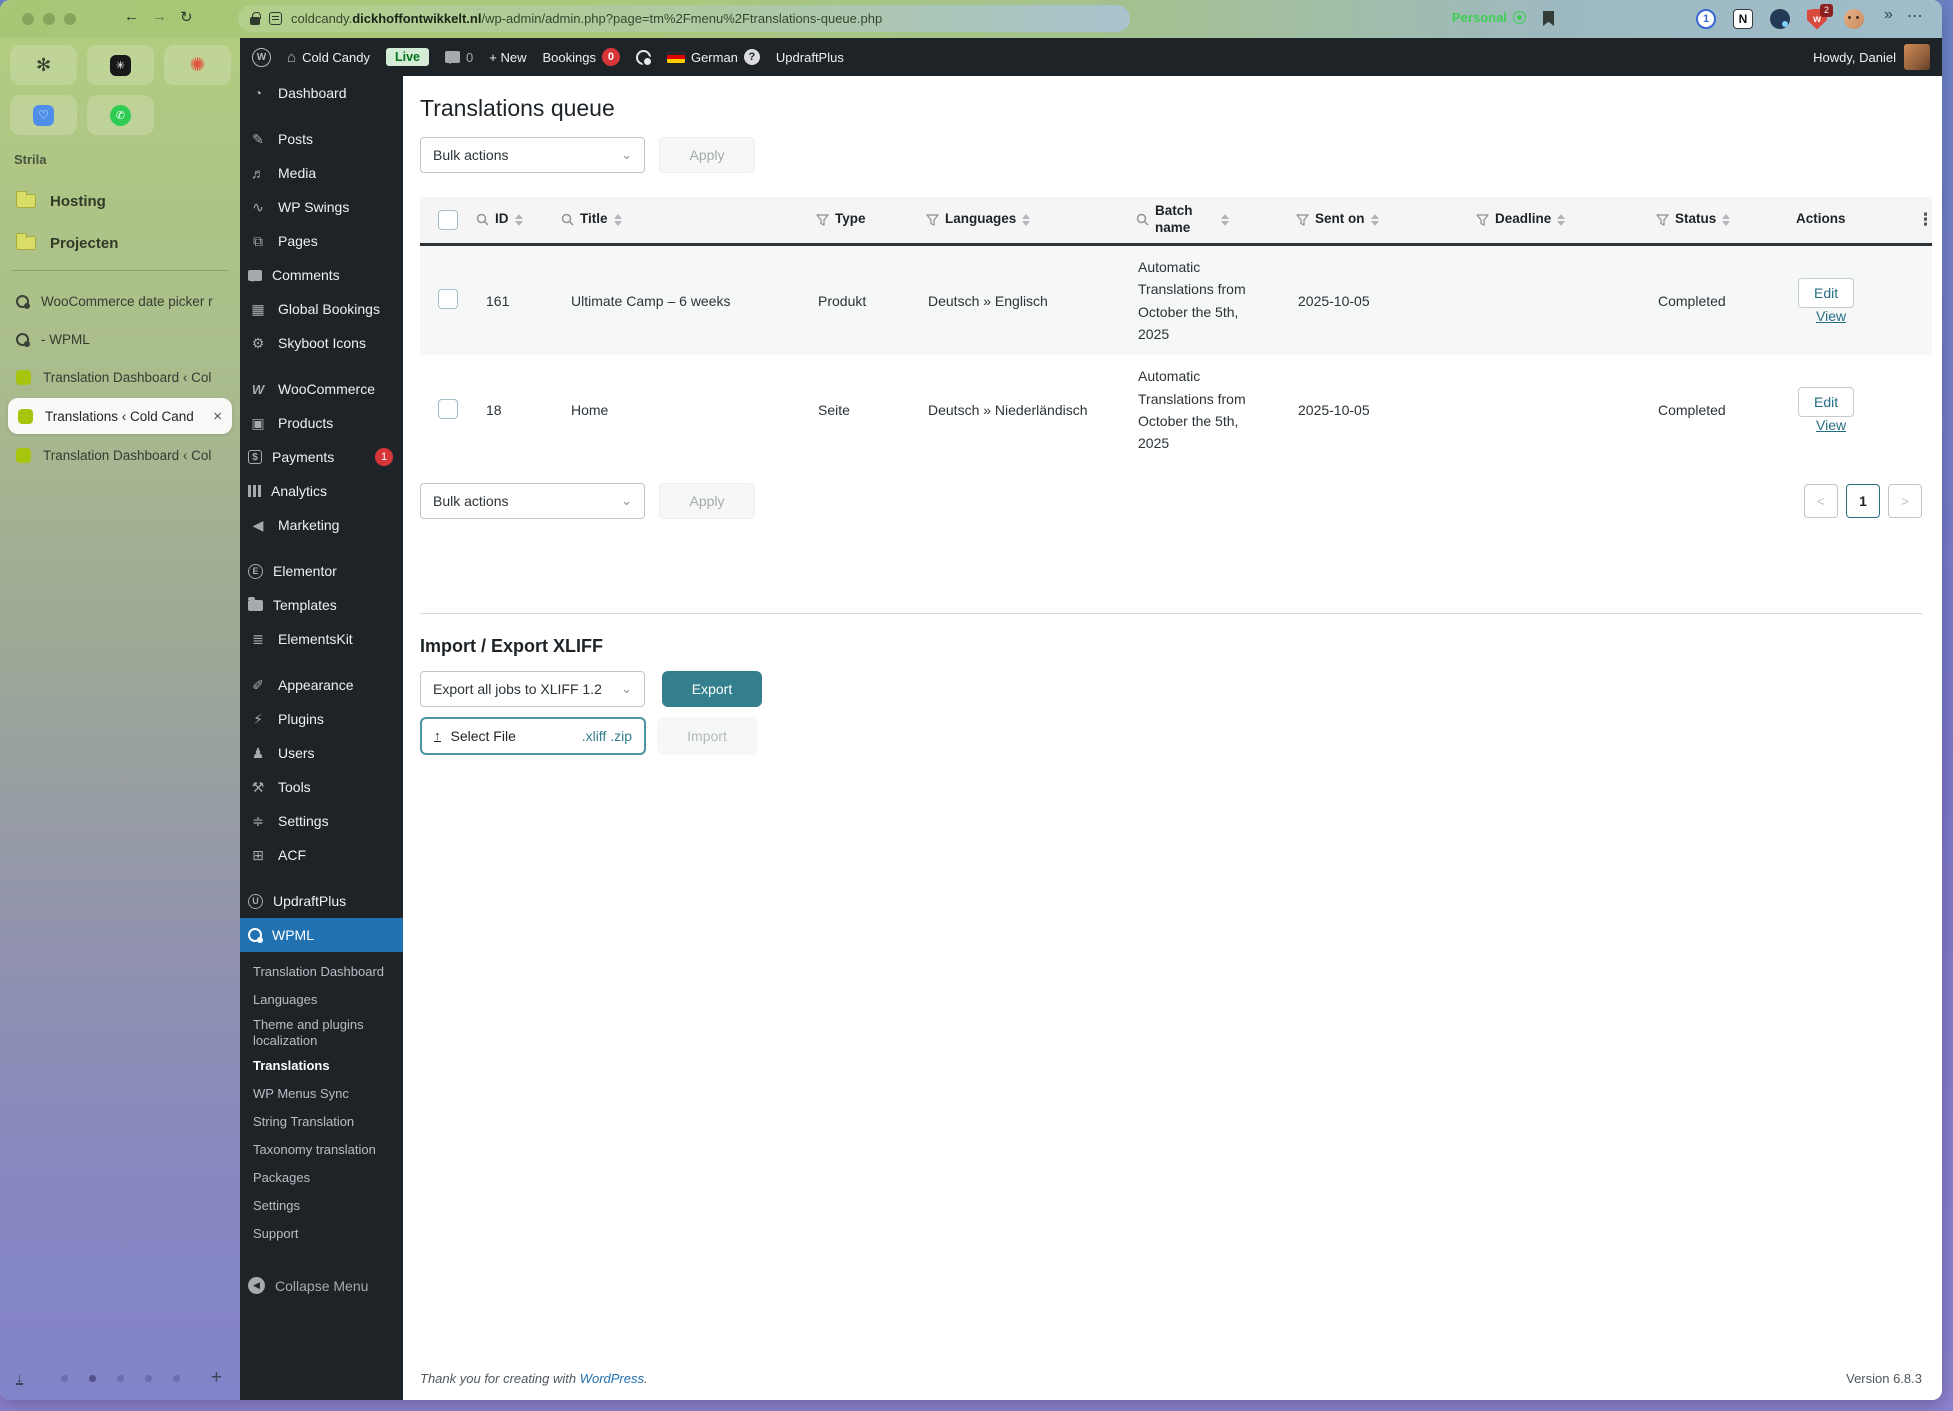 This screenshot has width=1953, height=1411. I want to click on howdy-label: Howdy, Daniel, so click(1854, 57).